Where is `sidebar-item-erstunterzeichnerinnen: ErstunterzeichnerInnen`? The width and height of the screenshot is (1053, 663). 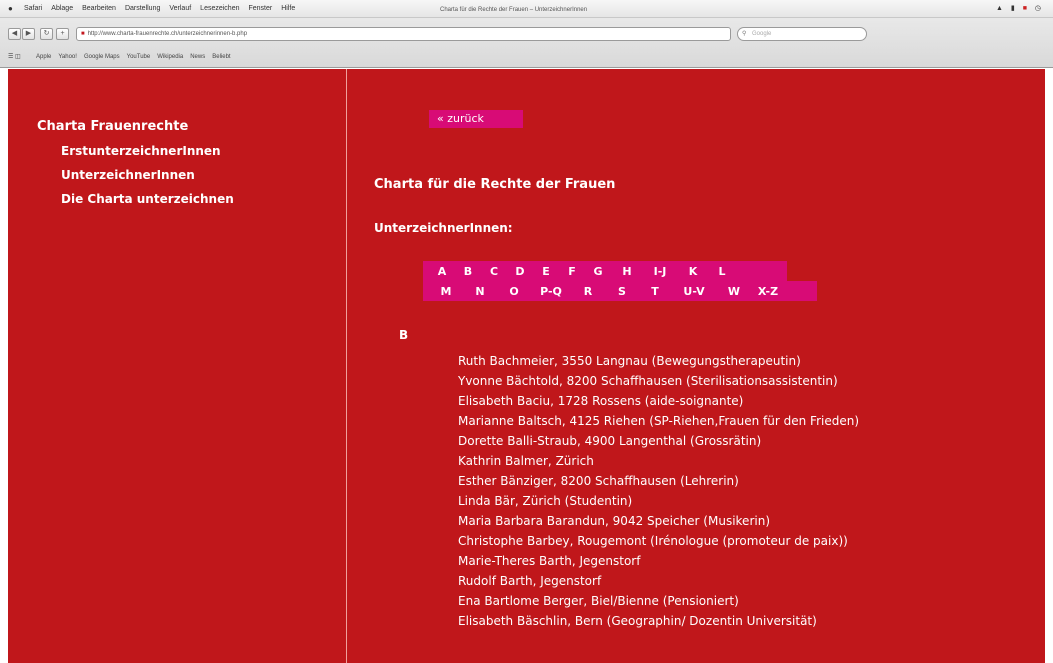
sidebar-item-erstunterzeichnerinnen: ErstunterzeichnerInnen is located at coordinates (141, 151).